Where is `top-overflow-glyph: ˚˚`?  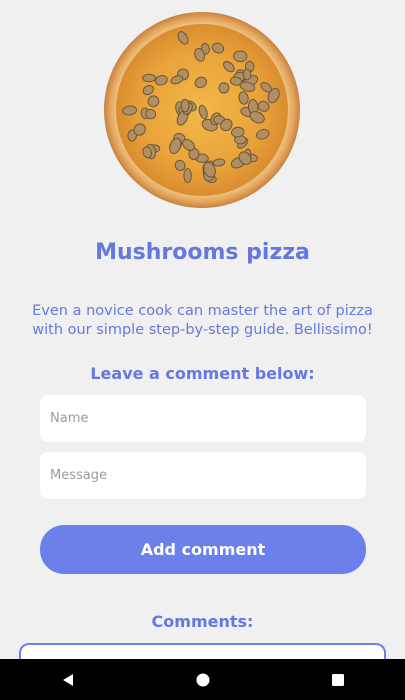
top-overflow-glyph: ˚˚ is located at coordinates (29, 6).